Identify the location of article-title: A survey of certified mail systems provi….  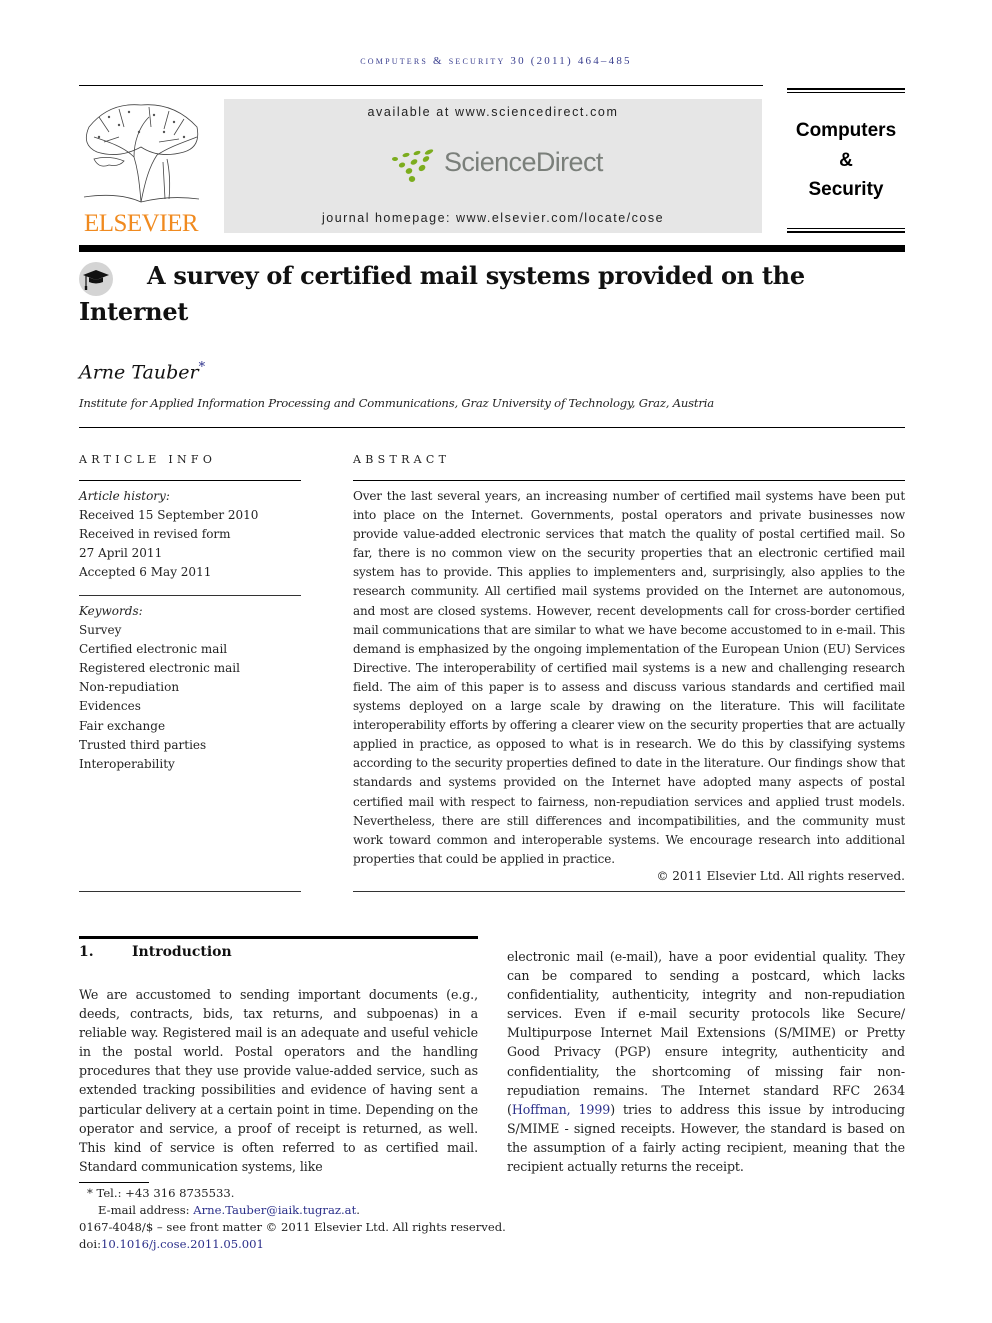
(469, 294).